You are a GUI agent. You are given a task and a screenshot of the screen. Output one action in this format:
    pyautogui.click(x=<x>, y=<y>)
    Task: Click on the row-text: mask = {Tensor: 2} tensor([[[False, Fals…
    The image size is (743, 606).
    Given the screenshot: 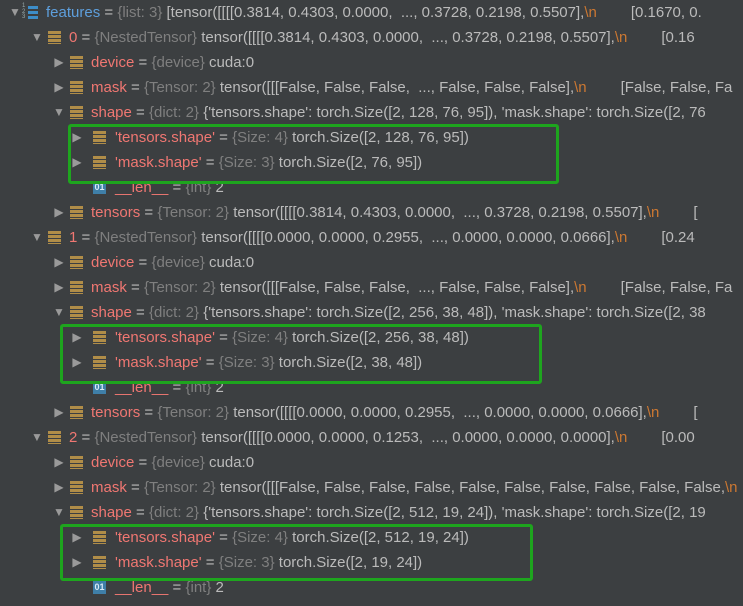 What is the action you would take?
    pyautogui.click(x=412, y=87)
    